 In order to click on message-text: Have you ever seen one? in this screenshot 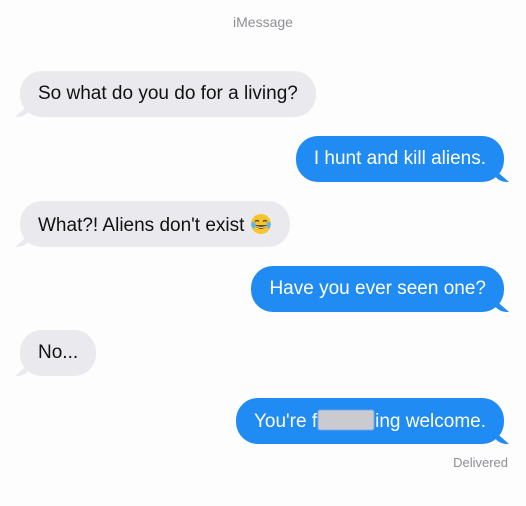, I will do `click(377, 288)`.